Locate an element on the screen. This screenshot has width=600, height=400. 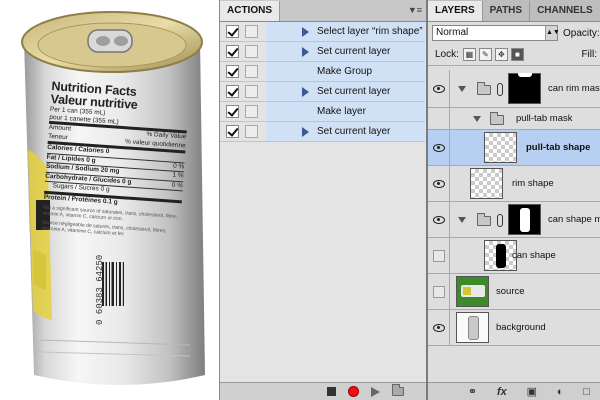
lock-transparency-icon: ▦ is located at coordinates (469, 54).